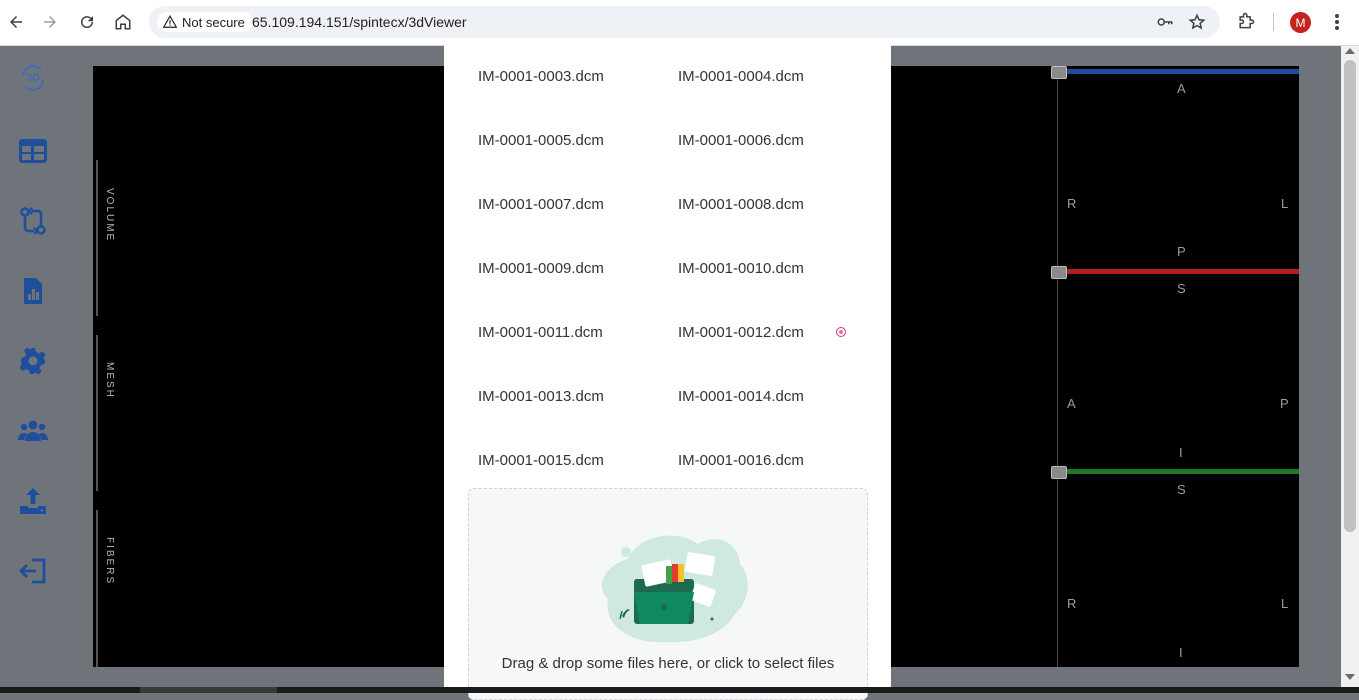  Describe the element at coordinates (33, 221) in the screenshot. I see `compare-icon` at that location.